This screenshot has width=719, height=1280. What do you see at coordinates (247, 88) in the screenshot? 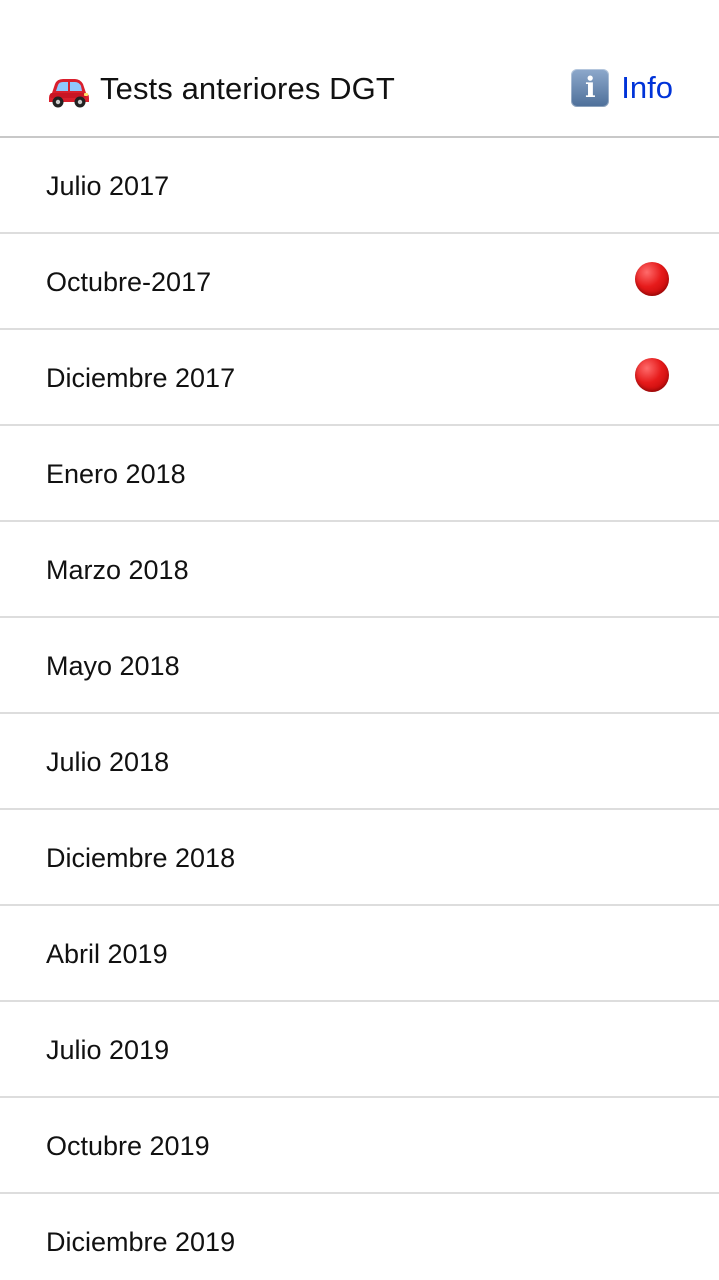
I see `page-title-text: Tests anteriores DGT` at bounding box center [247, 88].